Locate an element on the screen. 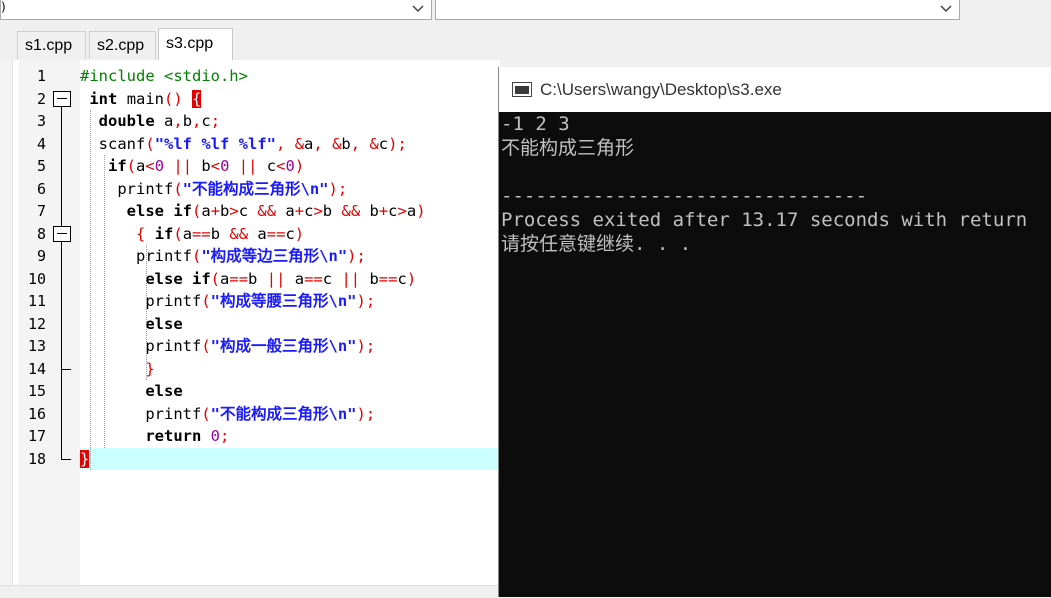 This screenshot has width=1051, height=598. horizontal-scrollbar is located at coordinates (250, 591).